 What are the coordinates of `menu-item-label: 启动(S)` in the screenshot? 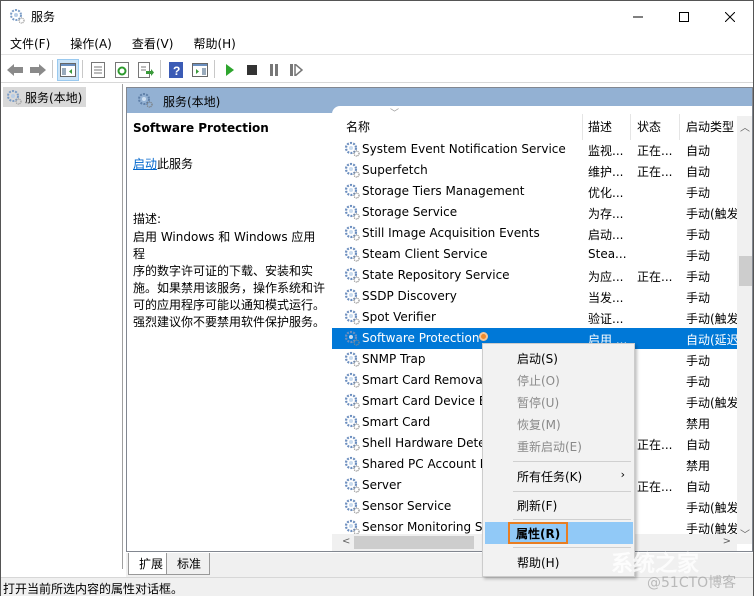 It's located at (537, 359).